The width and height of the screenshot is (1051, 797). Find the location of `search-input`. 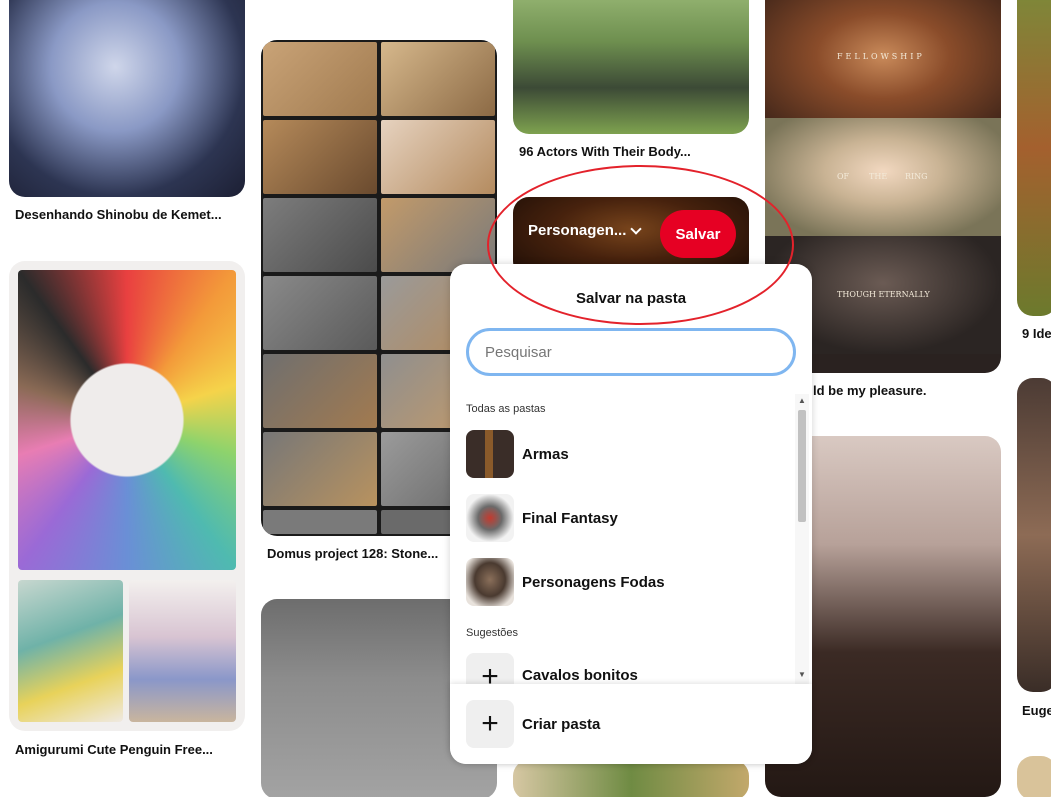

search-input is located at coordinates (639, 352).